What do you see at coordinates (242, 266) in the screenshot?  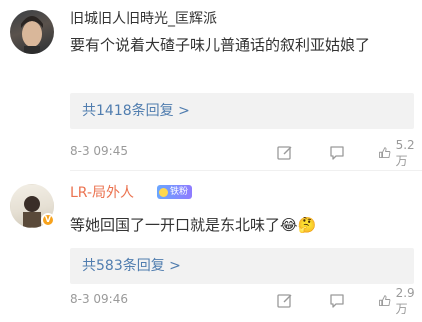 I see `replies-box: 共583条回复 >` at bounding box center [242, 266].